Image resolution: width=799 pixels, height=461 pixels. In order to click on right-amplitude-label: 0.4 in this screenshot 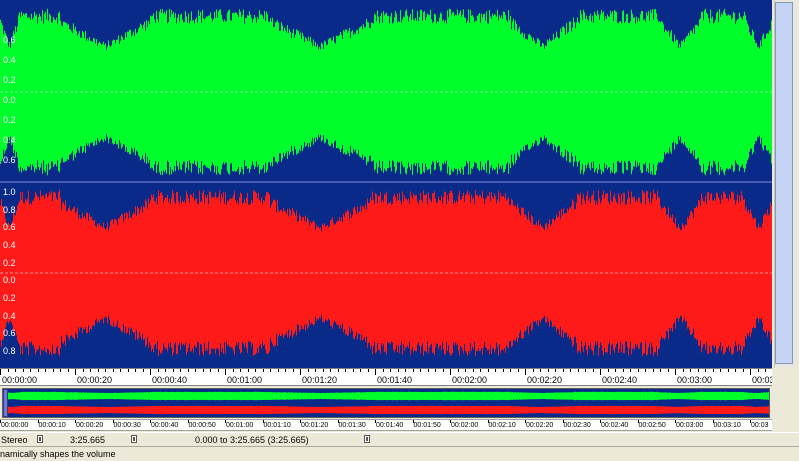, I will do `click(9, 244)`.